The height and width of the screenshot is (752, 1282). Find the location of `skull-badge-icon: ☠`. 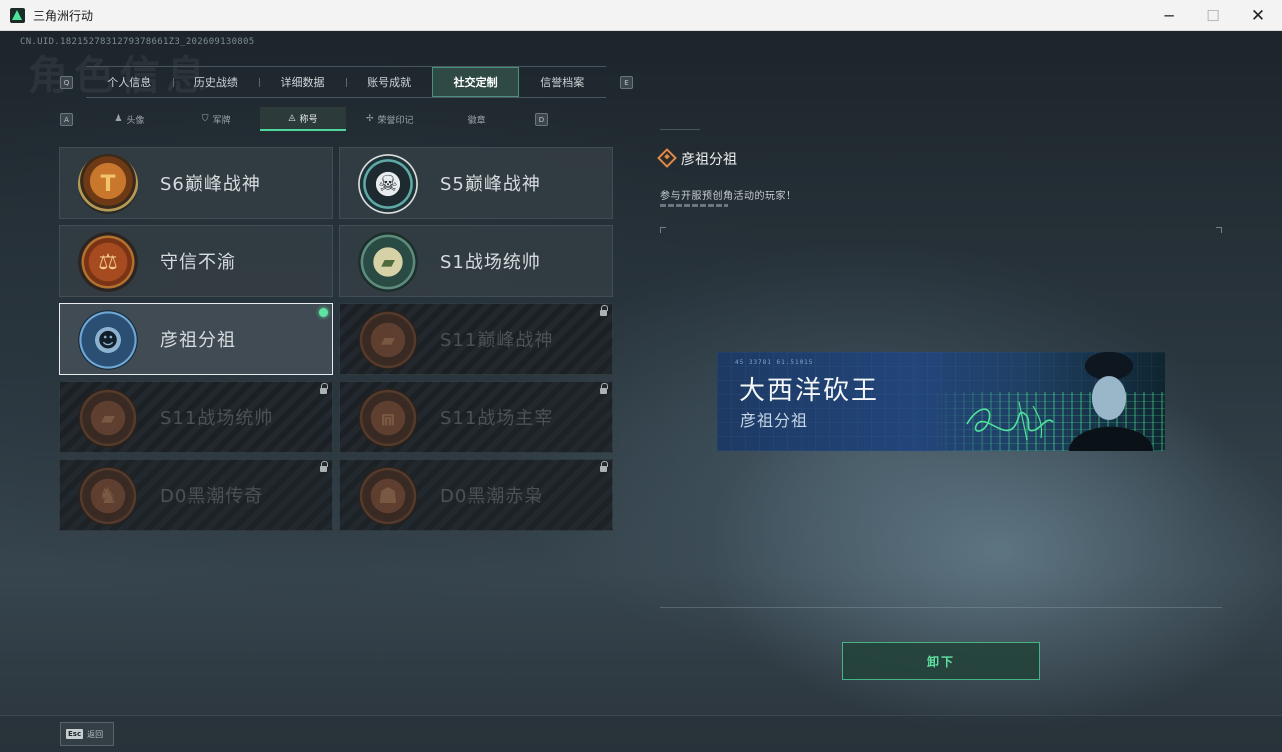

skull-badge-icon: ☠ is located at coordinates (388, 184).